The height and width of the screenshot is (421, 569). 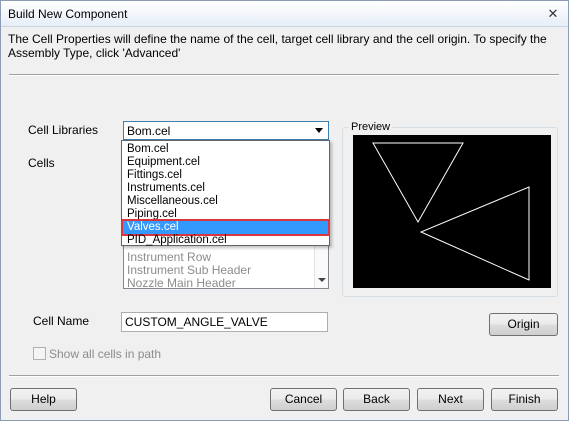 I want to click on close-icon: ✕, so click(x=553, y=14).